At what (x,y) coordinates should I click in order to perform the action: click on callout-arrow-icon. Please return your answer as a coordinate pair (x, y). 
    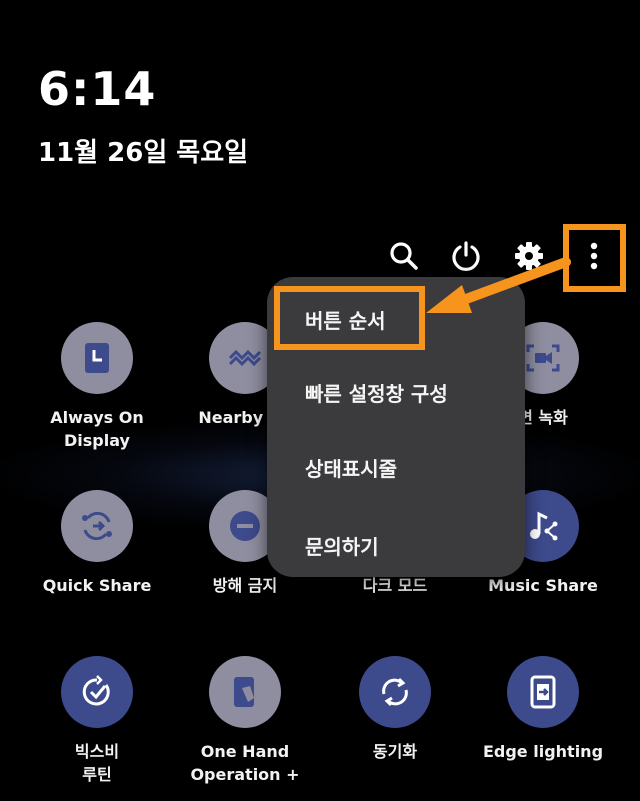
    Looking at the image, I should click on (498, 285).